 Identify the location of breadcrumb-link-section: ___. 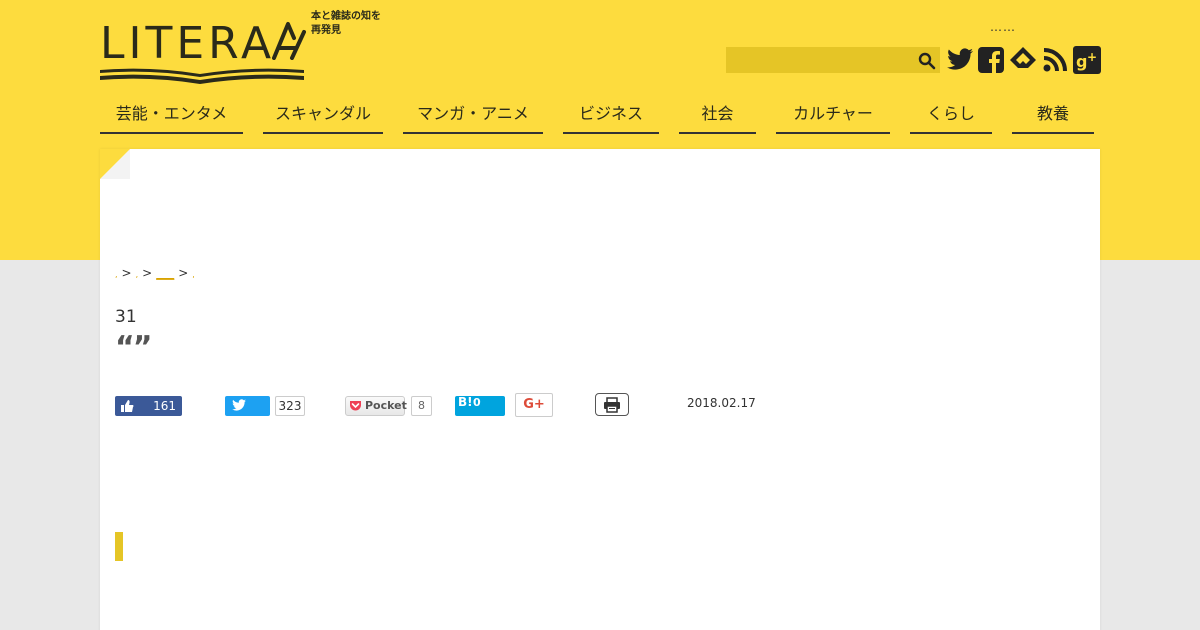
(165, 273).